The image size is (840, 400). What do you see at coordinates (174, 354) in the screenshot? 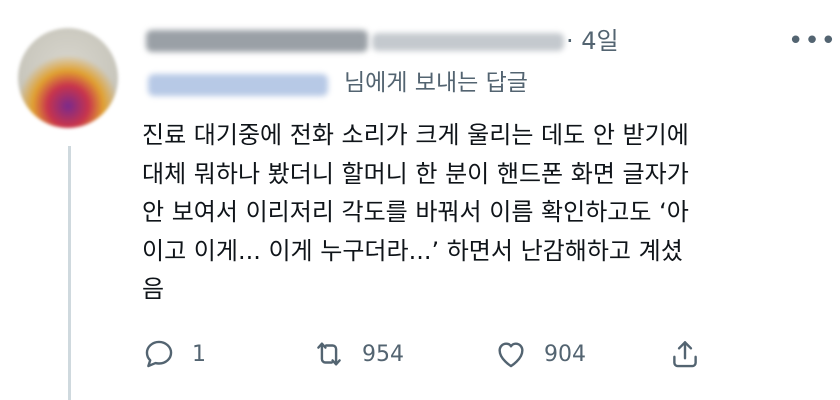
I see `reply-button: 1` at bounding box center [174, 354].